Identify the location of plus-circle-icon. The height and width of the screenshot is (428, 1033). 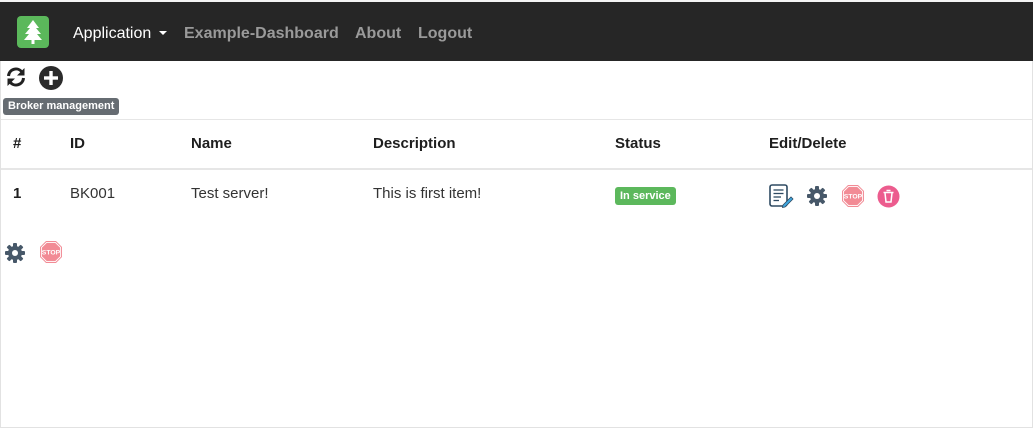
(51, 78).